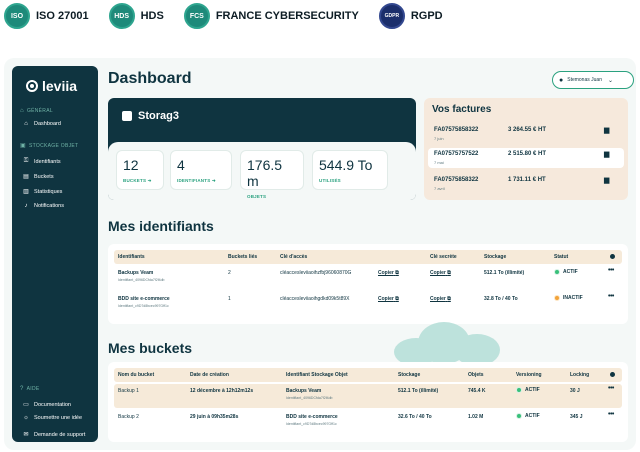  Describe the element at coordinates (26, 405) in the screenshot. I see `book-icon: ▭` at that location.